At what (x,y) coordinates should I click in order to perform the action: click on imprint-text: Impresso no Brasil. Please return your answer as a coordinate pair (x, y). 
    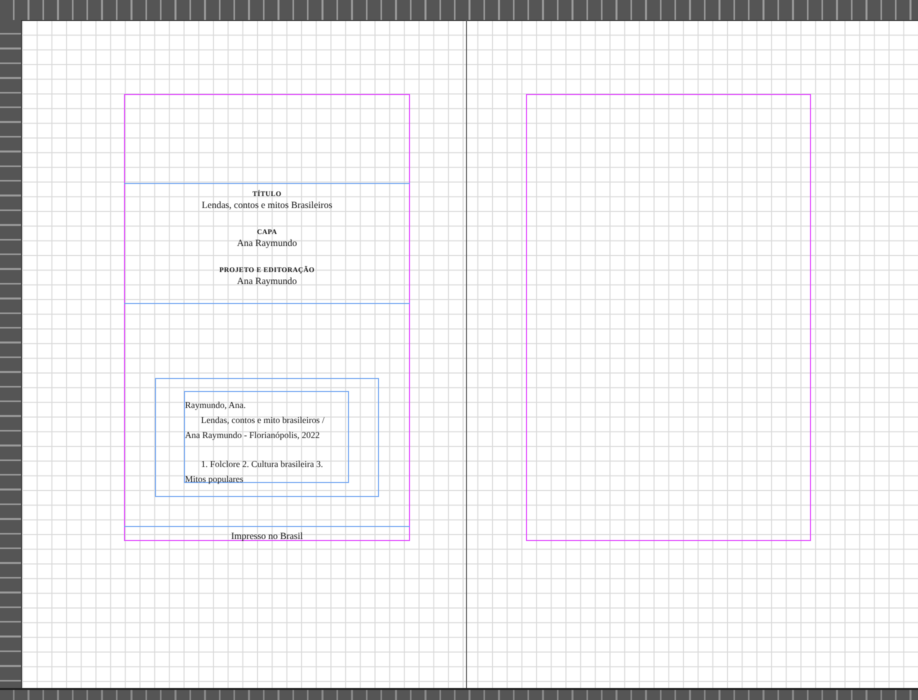
    Looking at the image, I should click on (267, 537).